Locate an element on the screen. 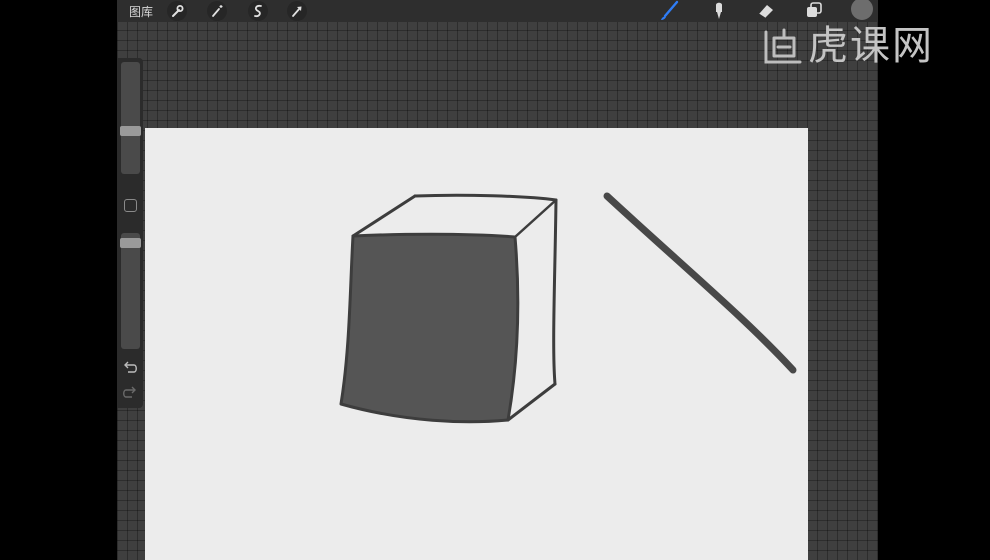  selection-button is located at coordinates (258, 11).